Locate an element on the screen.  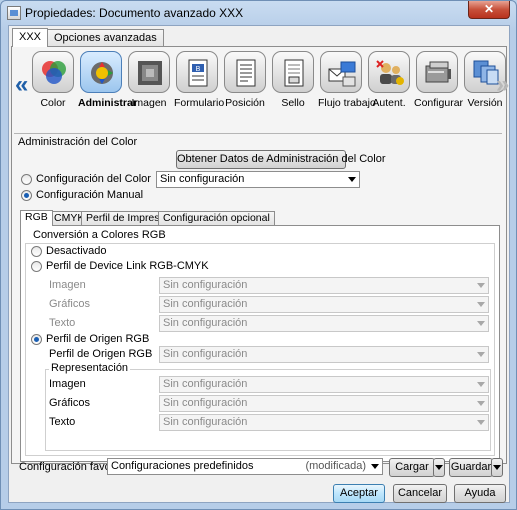
toolbar-administrar: Administrar is located at coordinates (107, 80).